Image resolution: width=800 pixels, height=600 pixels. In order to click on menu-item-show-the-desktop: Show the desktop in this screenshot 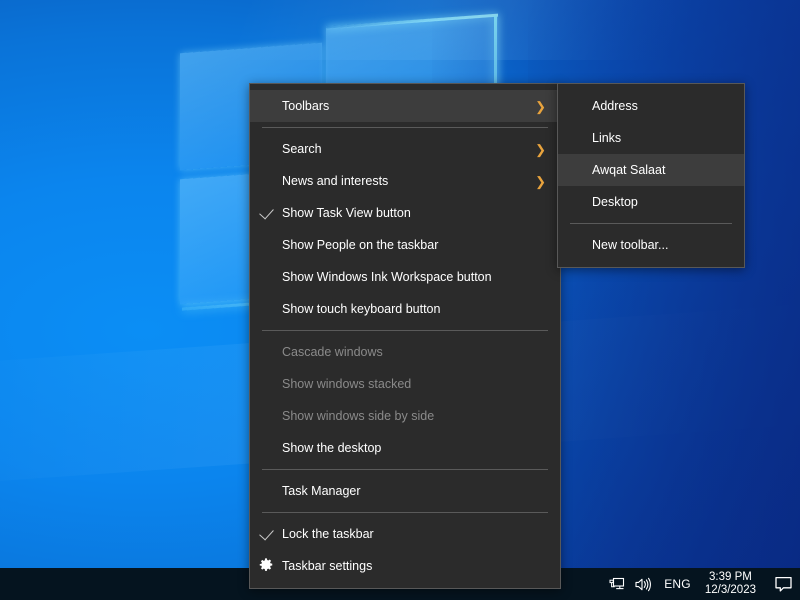, I will do `click(405, 448)`.